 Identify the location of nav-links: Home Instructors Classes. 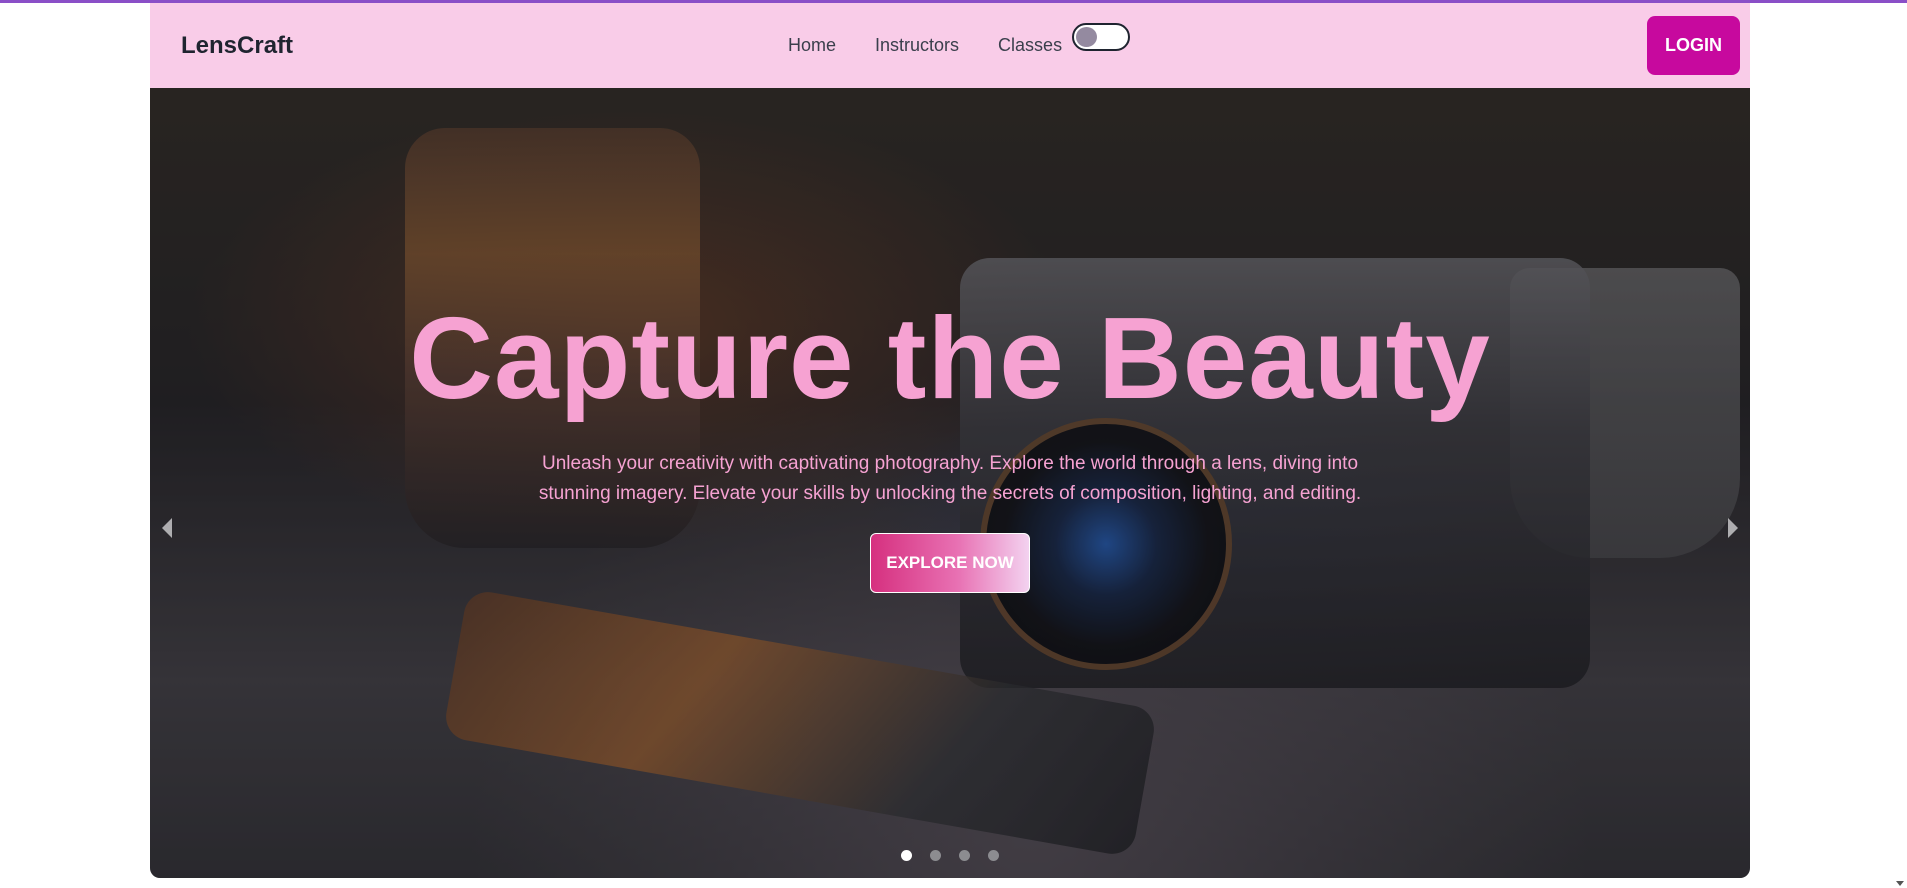
(935, 45).